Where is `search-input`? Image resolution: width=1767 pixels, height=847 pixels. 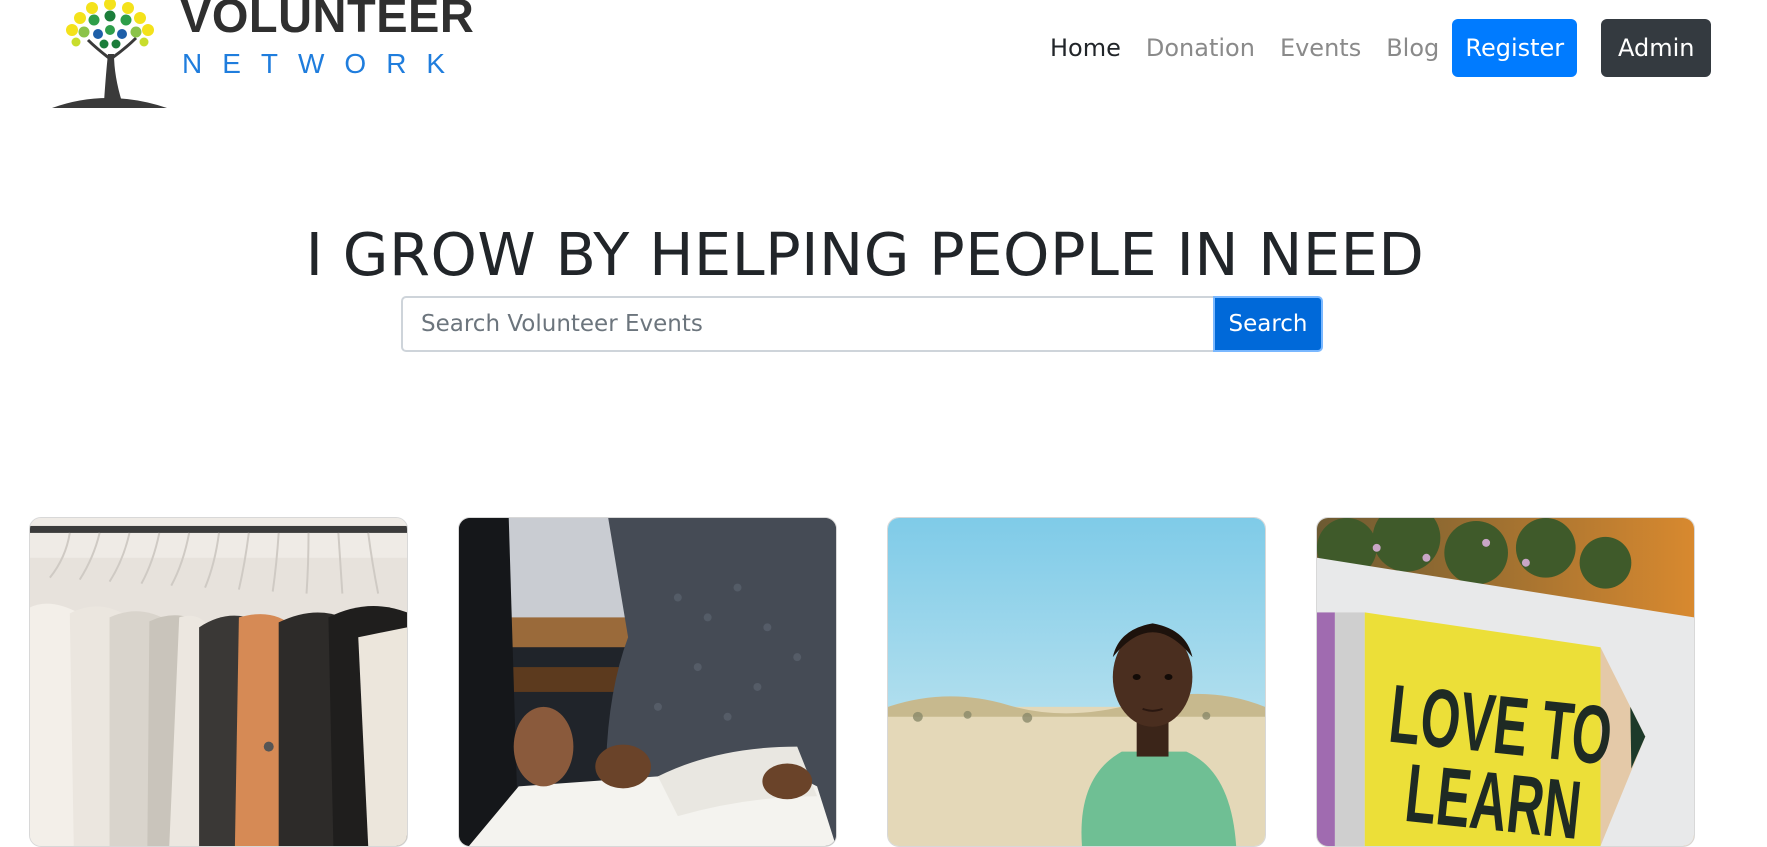 search-input is located at coordinates (807, 324).